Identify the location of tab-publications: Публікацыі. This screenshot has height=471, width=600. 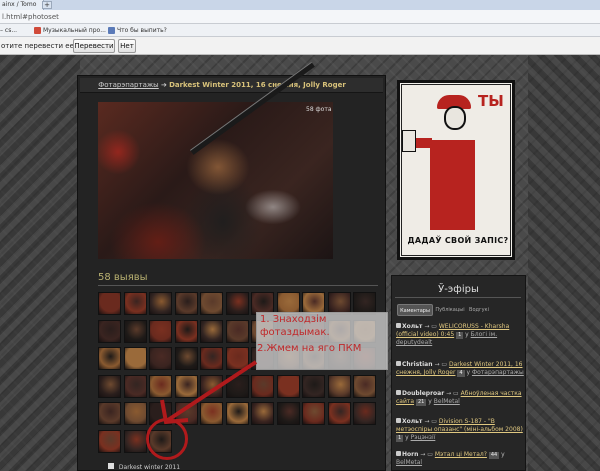
(450, 310).